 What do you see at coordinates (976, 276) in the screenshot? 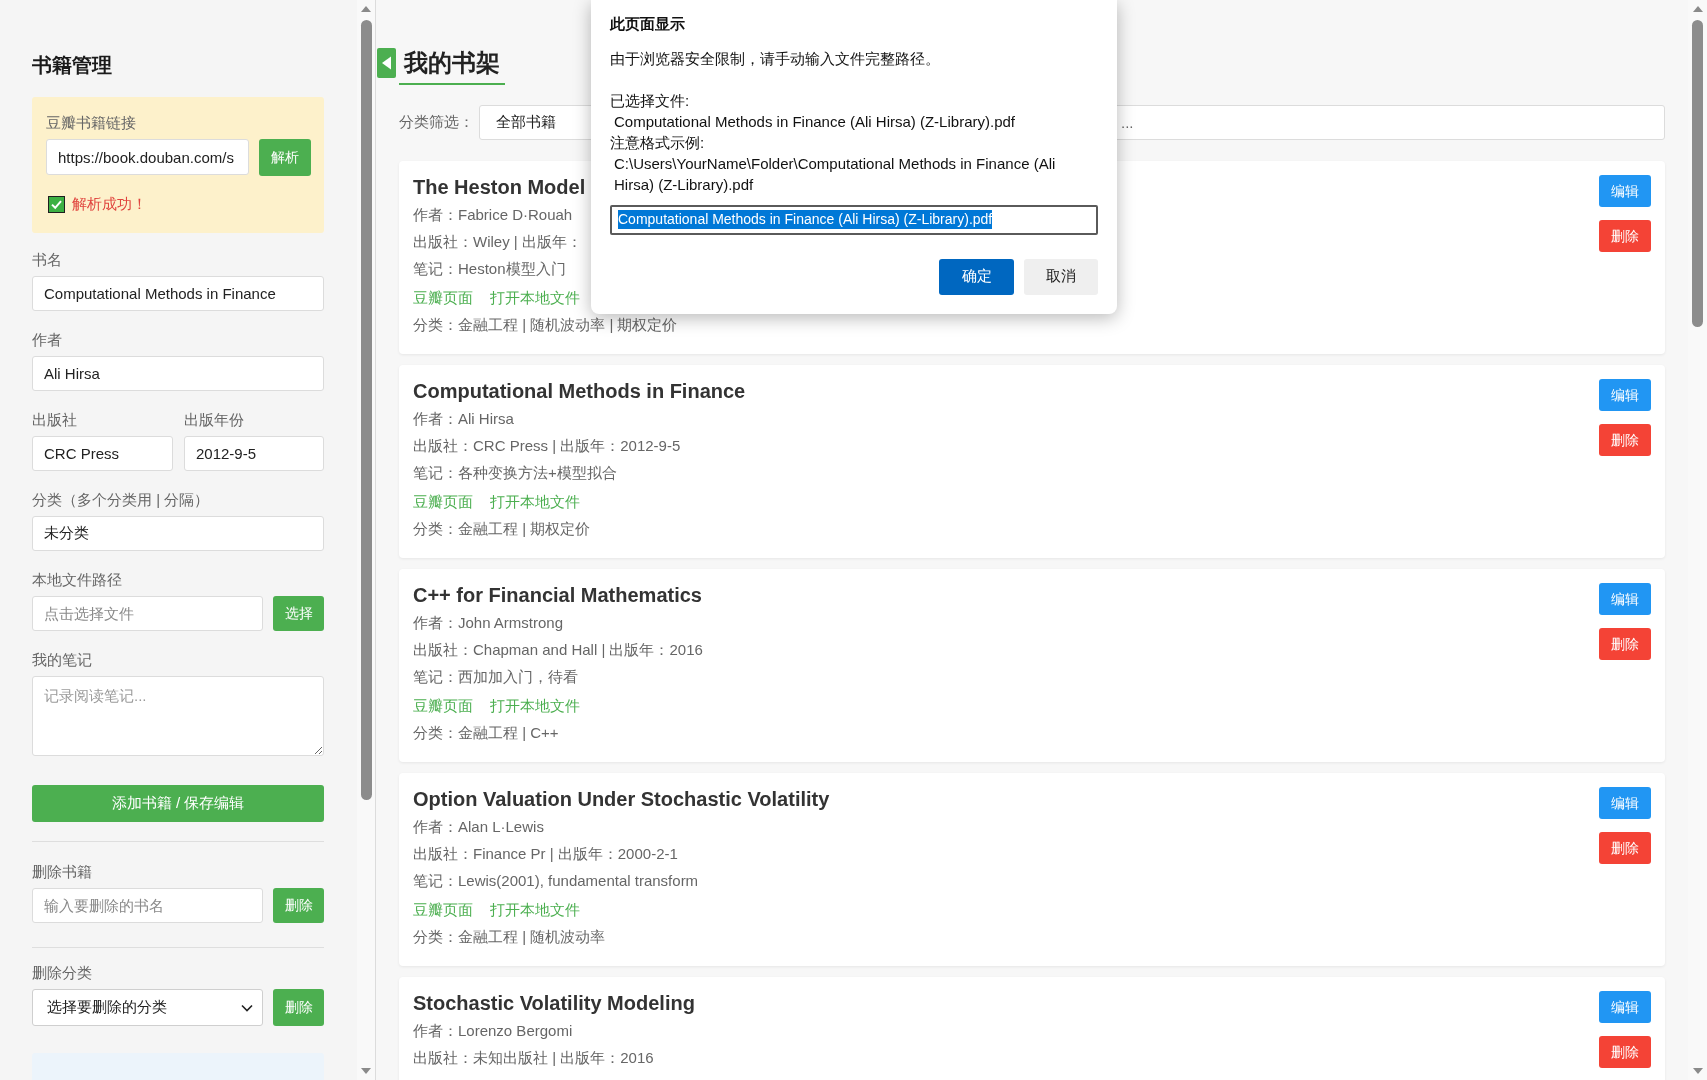
I see `ok-button: 确定` at bounding box center [976, 276].